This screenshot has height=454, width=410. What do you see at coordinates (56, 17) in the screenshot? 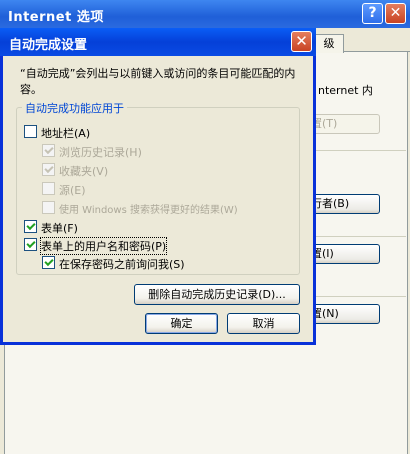
I see `background-window-title: Internet 选项` at bounding box center [56, 17].